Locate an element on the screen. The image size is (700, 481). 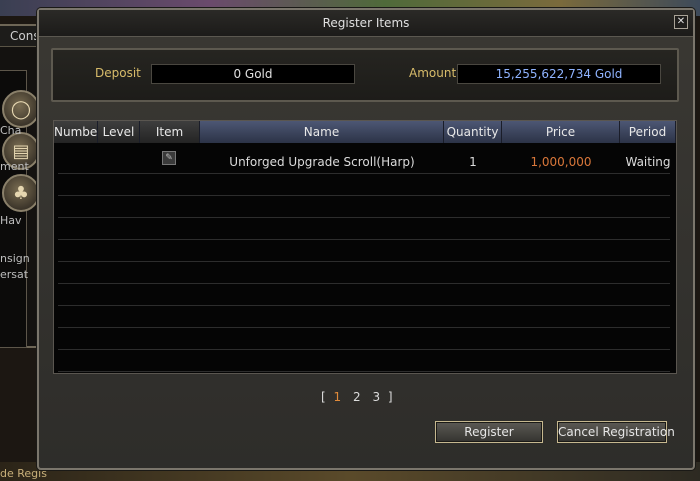
dialog-title: Register Items is located at coordinates (366, 23).